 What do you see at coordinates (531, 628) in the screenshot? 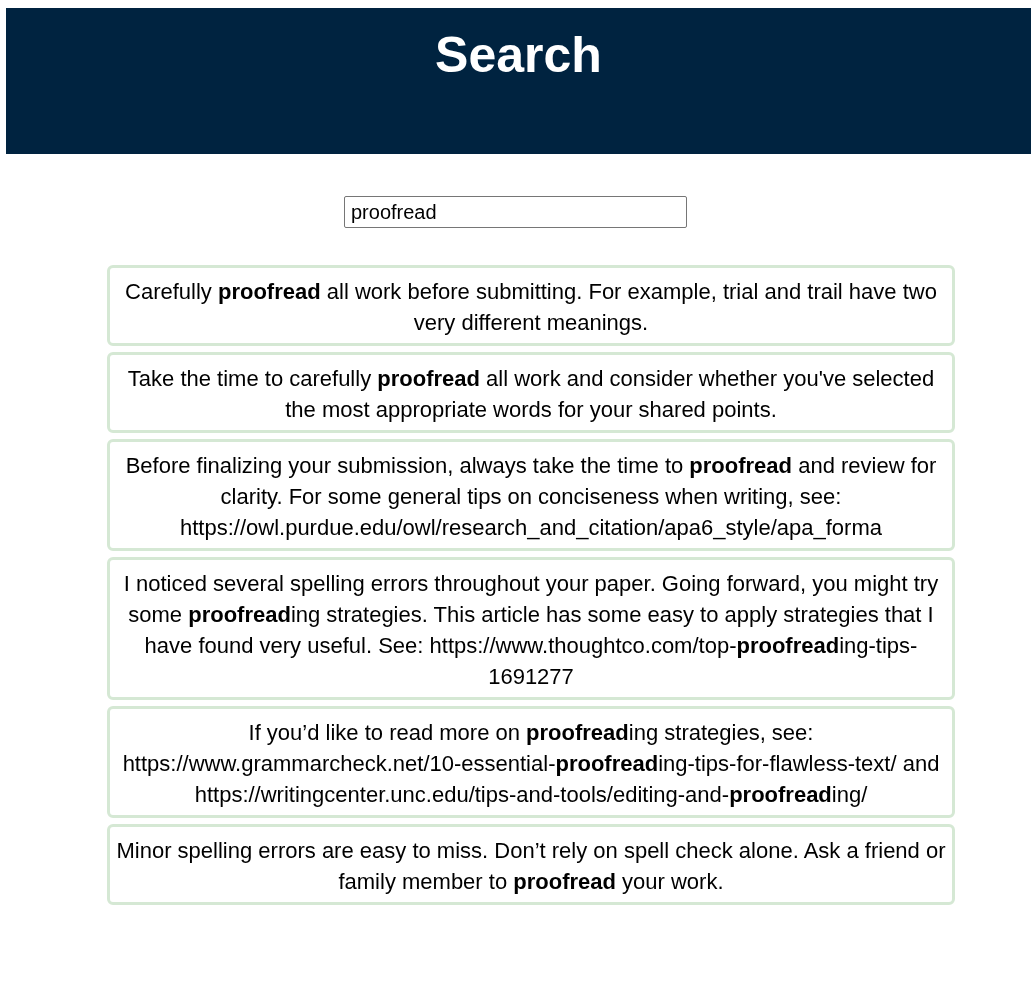
I see `result-card: I noticed several spelling errors throughout your paper. Going forward, you might try some proofreading strategies. This article has some easy to apply strategies that I have found very useful. See: https://www.thoughtco.com/top-proofreading-tips-1691277` at bounding box center [531, 628].